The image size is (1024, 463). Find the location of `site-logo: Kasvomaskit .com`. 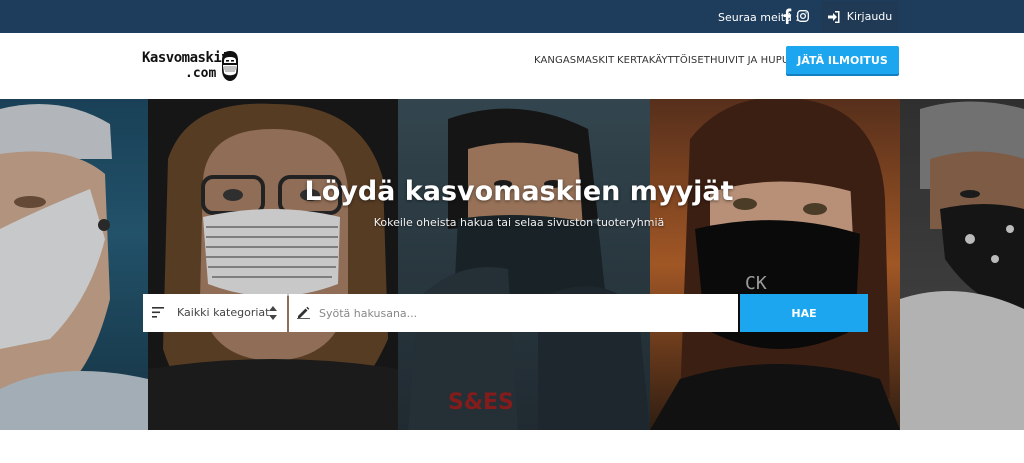

site-logo: Kasvomaskit .com is located at coordinates (197, 68).